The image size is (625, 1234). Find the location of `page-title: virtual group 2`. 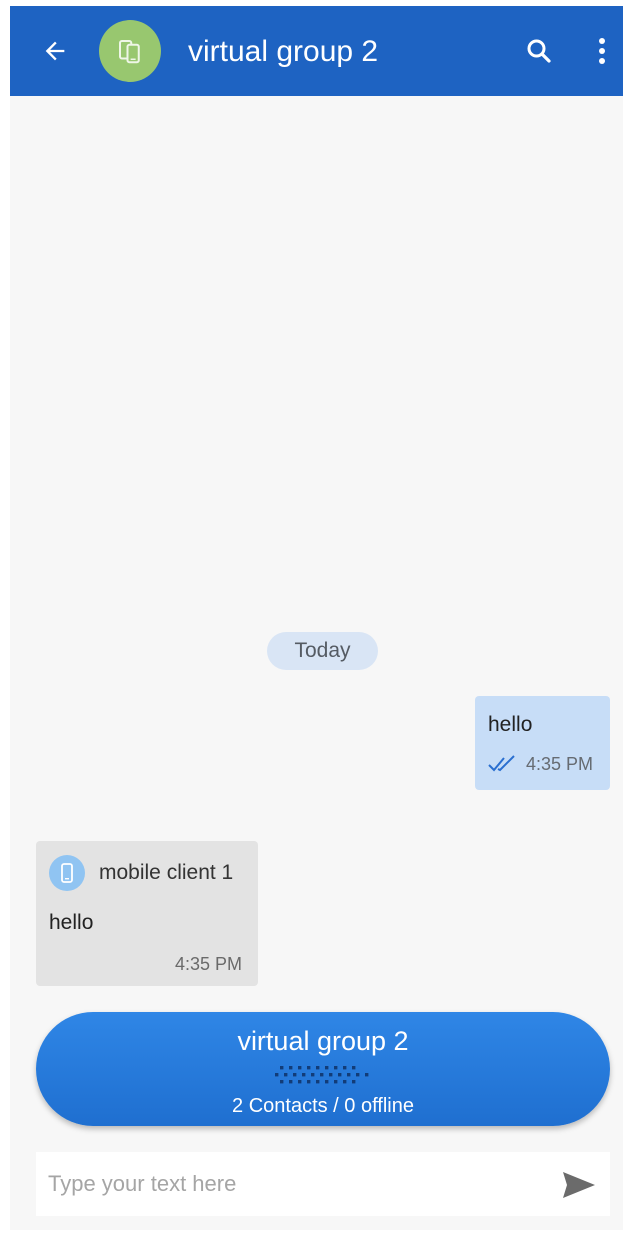

page-title: virtual group 2 is located at coordinates (283, 52).